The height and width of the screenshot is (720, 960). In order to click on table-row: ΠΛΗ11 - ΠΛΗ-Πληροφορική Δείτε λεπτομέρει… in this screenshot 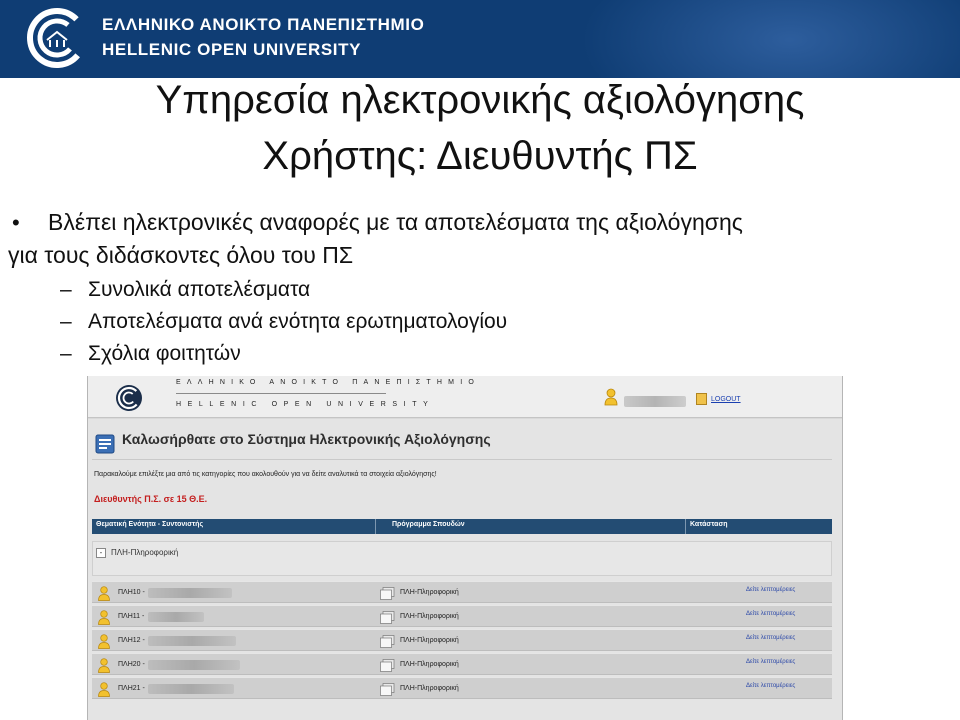, I will do `click(462, 616)`.